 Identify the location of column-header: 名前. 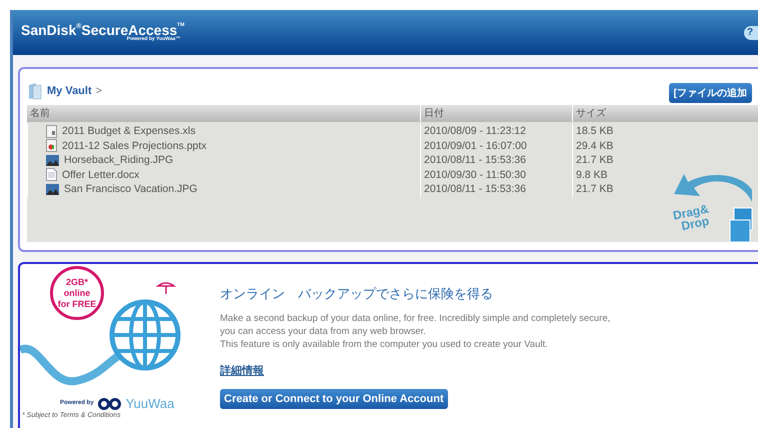
(223, 113).